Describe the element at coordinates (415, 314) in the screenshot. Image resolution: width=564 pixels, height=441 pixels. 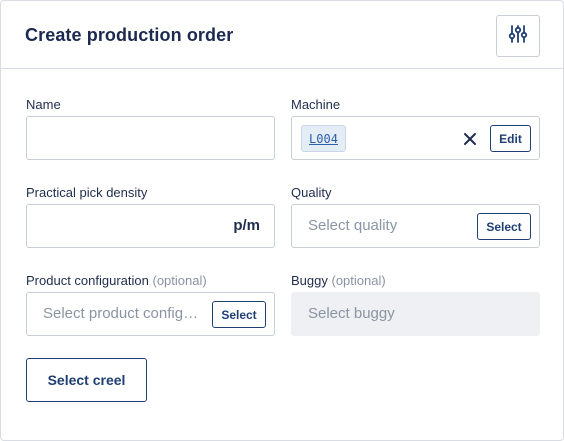
I see `buggy-field: Select buggy` at that location.